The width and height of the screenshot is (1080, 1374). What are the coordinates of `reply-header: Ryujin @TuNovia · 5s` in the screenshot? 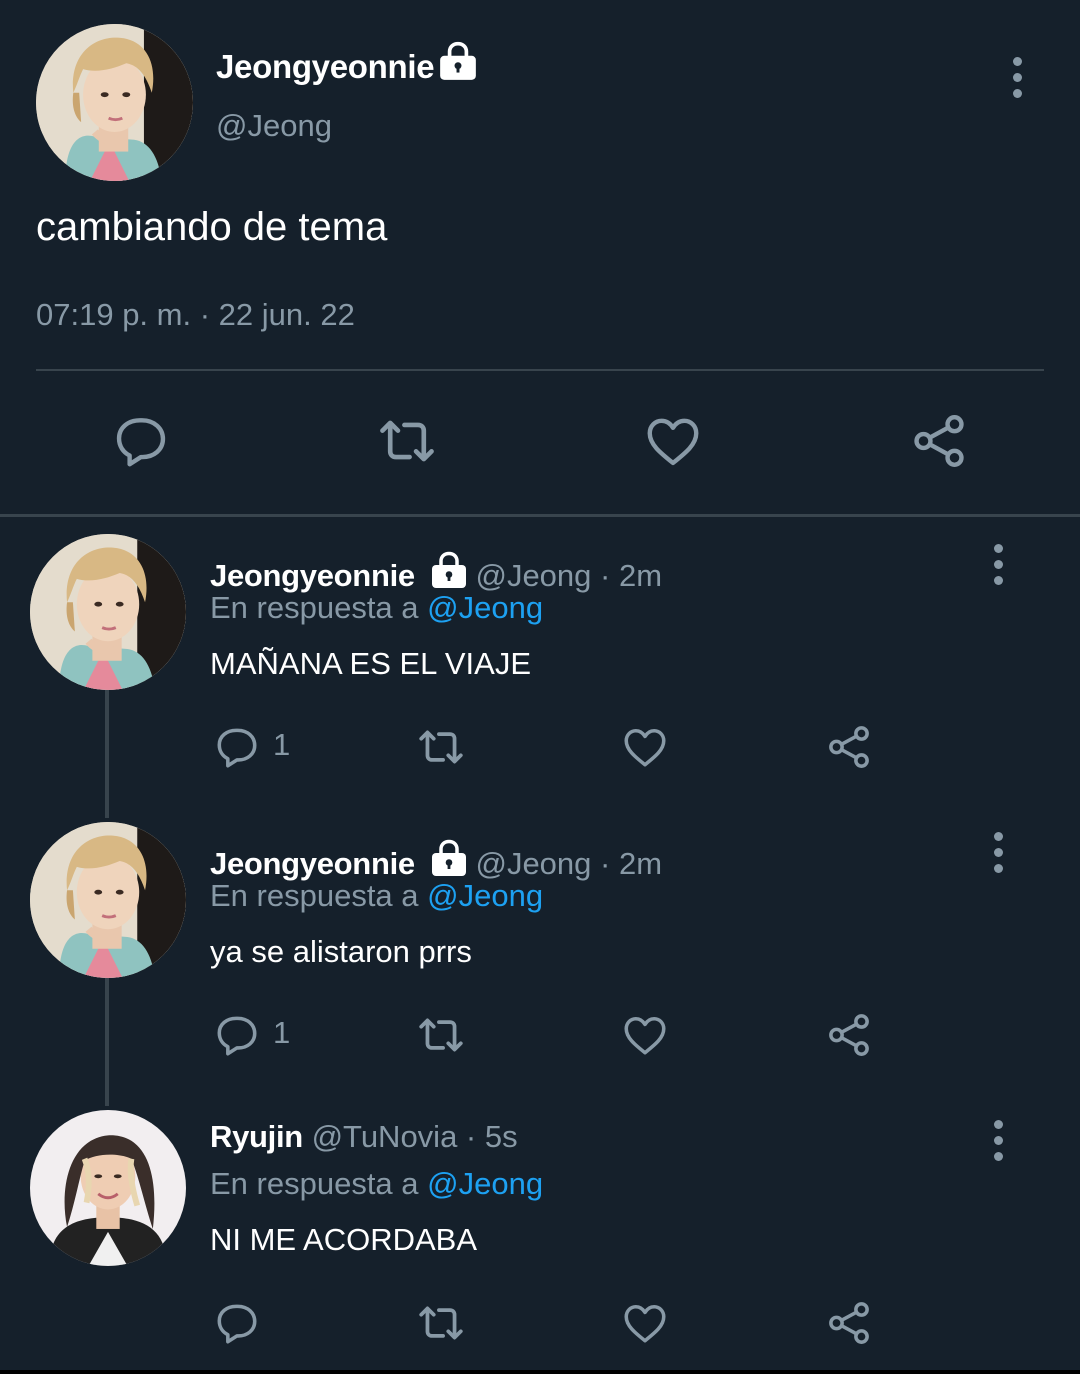 It's located at (364, 1137).